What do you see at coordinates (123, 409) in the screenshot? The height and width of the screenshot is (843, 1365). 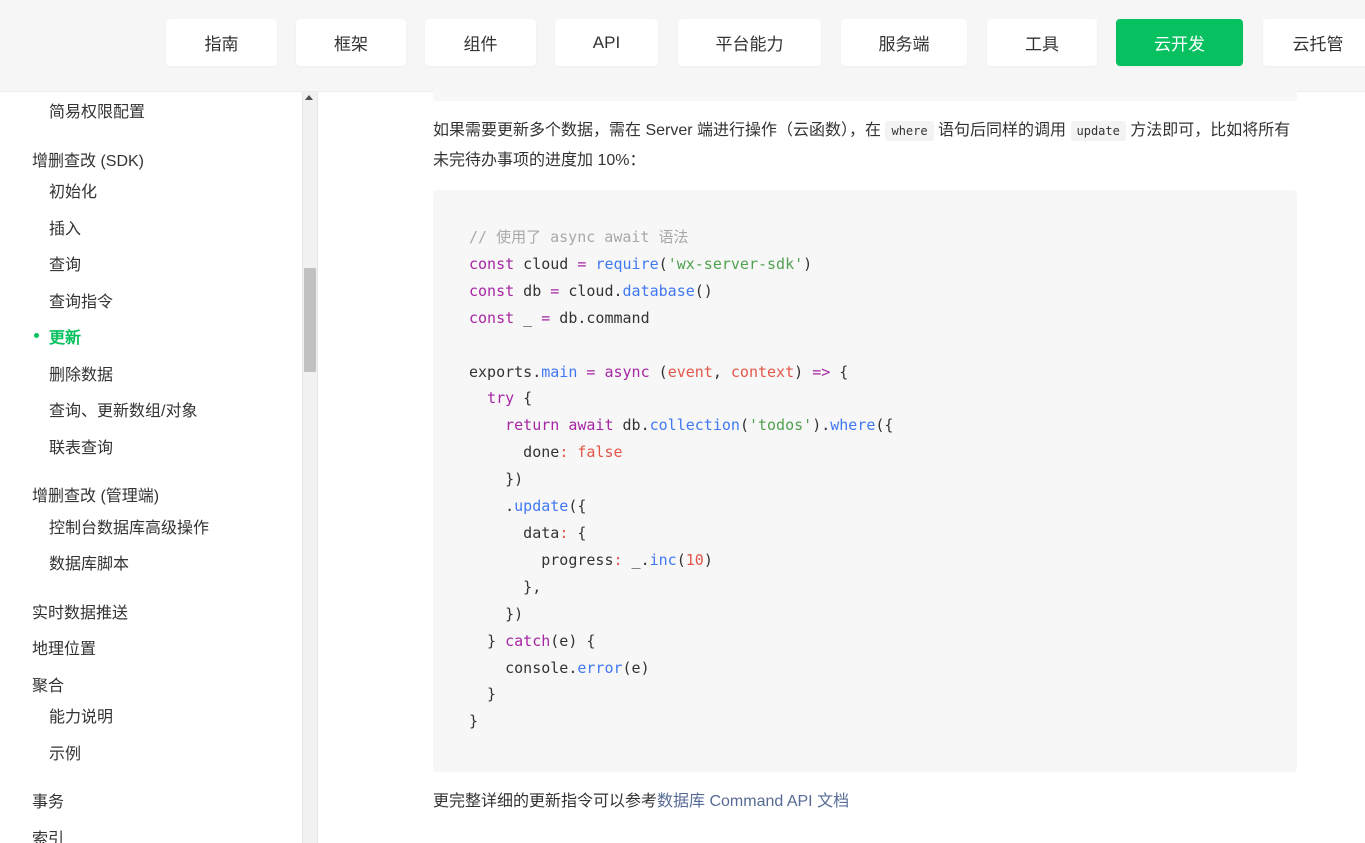 I see `sidebar-item-array-object: 查询、更新数组/对象` at bounding box center [123, 409].